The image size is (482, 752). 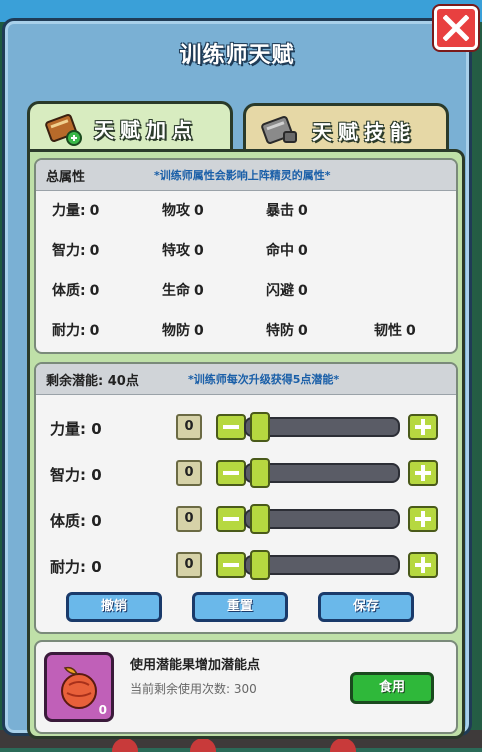 I want to click on constitution-slider-thumb, so click(x=260, y=519).